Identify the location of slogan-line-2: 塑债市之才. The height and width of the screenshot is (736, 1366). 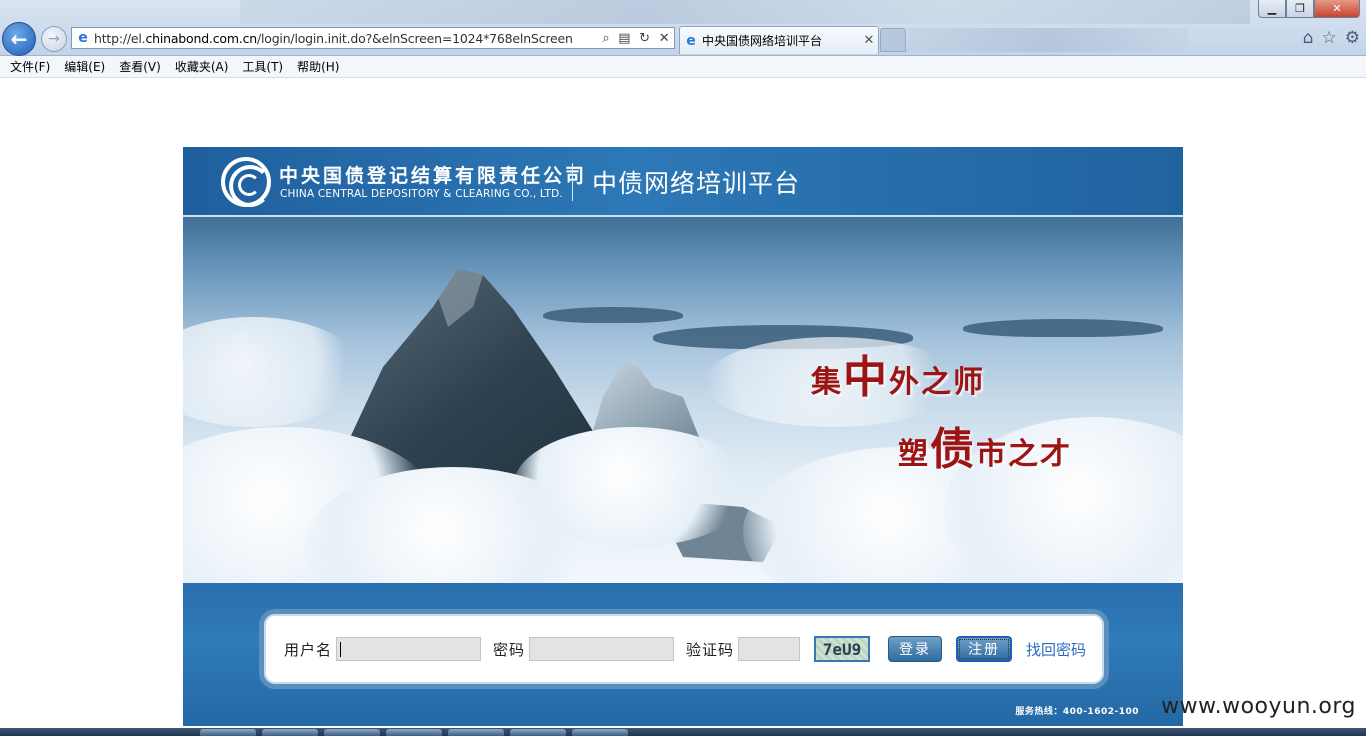
(985, 445).